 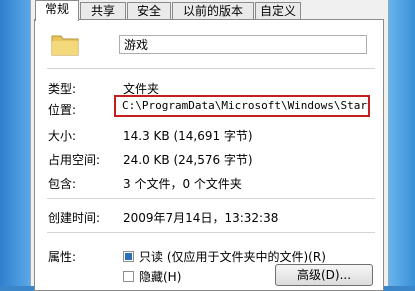 What do you see at coordinates (188, 136) in the screenshot?
I see `size-value: 14.3 KB (14,691 字节)` at bounding box center [188, 136].